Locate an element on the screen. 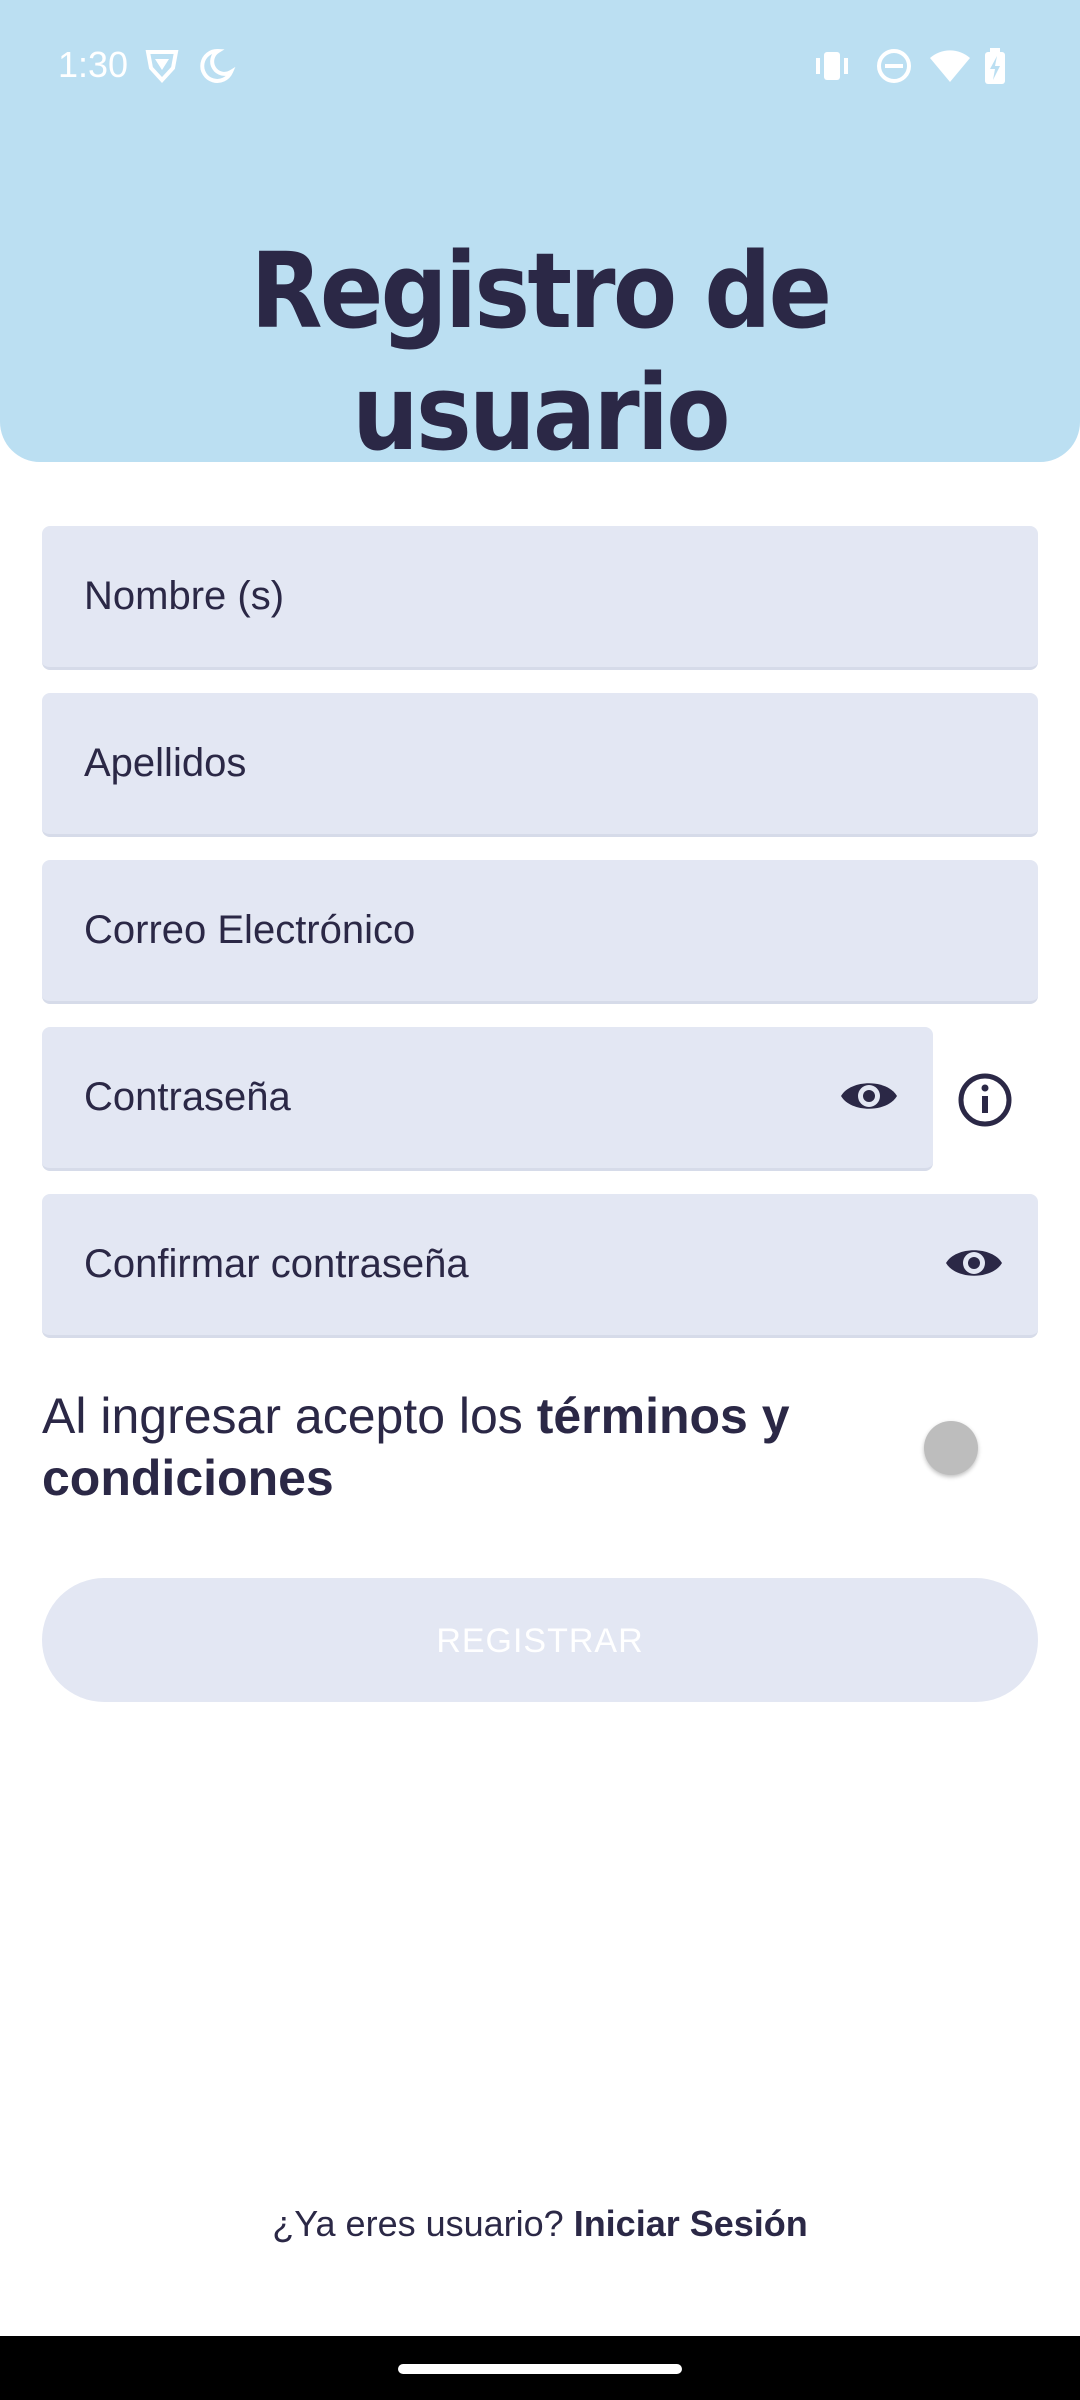 Image resolution: width=1080 pixels, height=2400 pixels. shield-icon is located at coordinates (162, 66).